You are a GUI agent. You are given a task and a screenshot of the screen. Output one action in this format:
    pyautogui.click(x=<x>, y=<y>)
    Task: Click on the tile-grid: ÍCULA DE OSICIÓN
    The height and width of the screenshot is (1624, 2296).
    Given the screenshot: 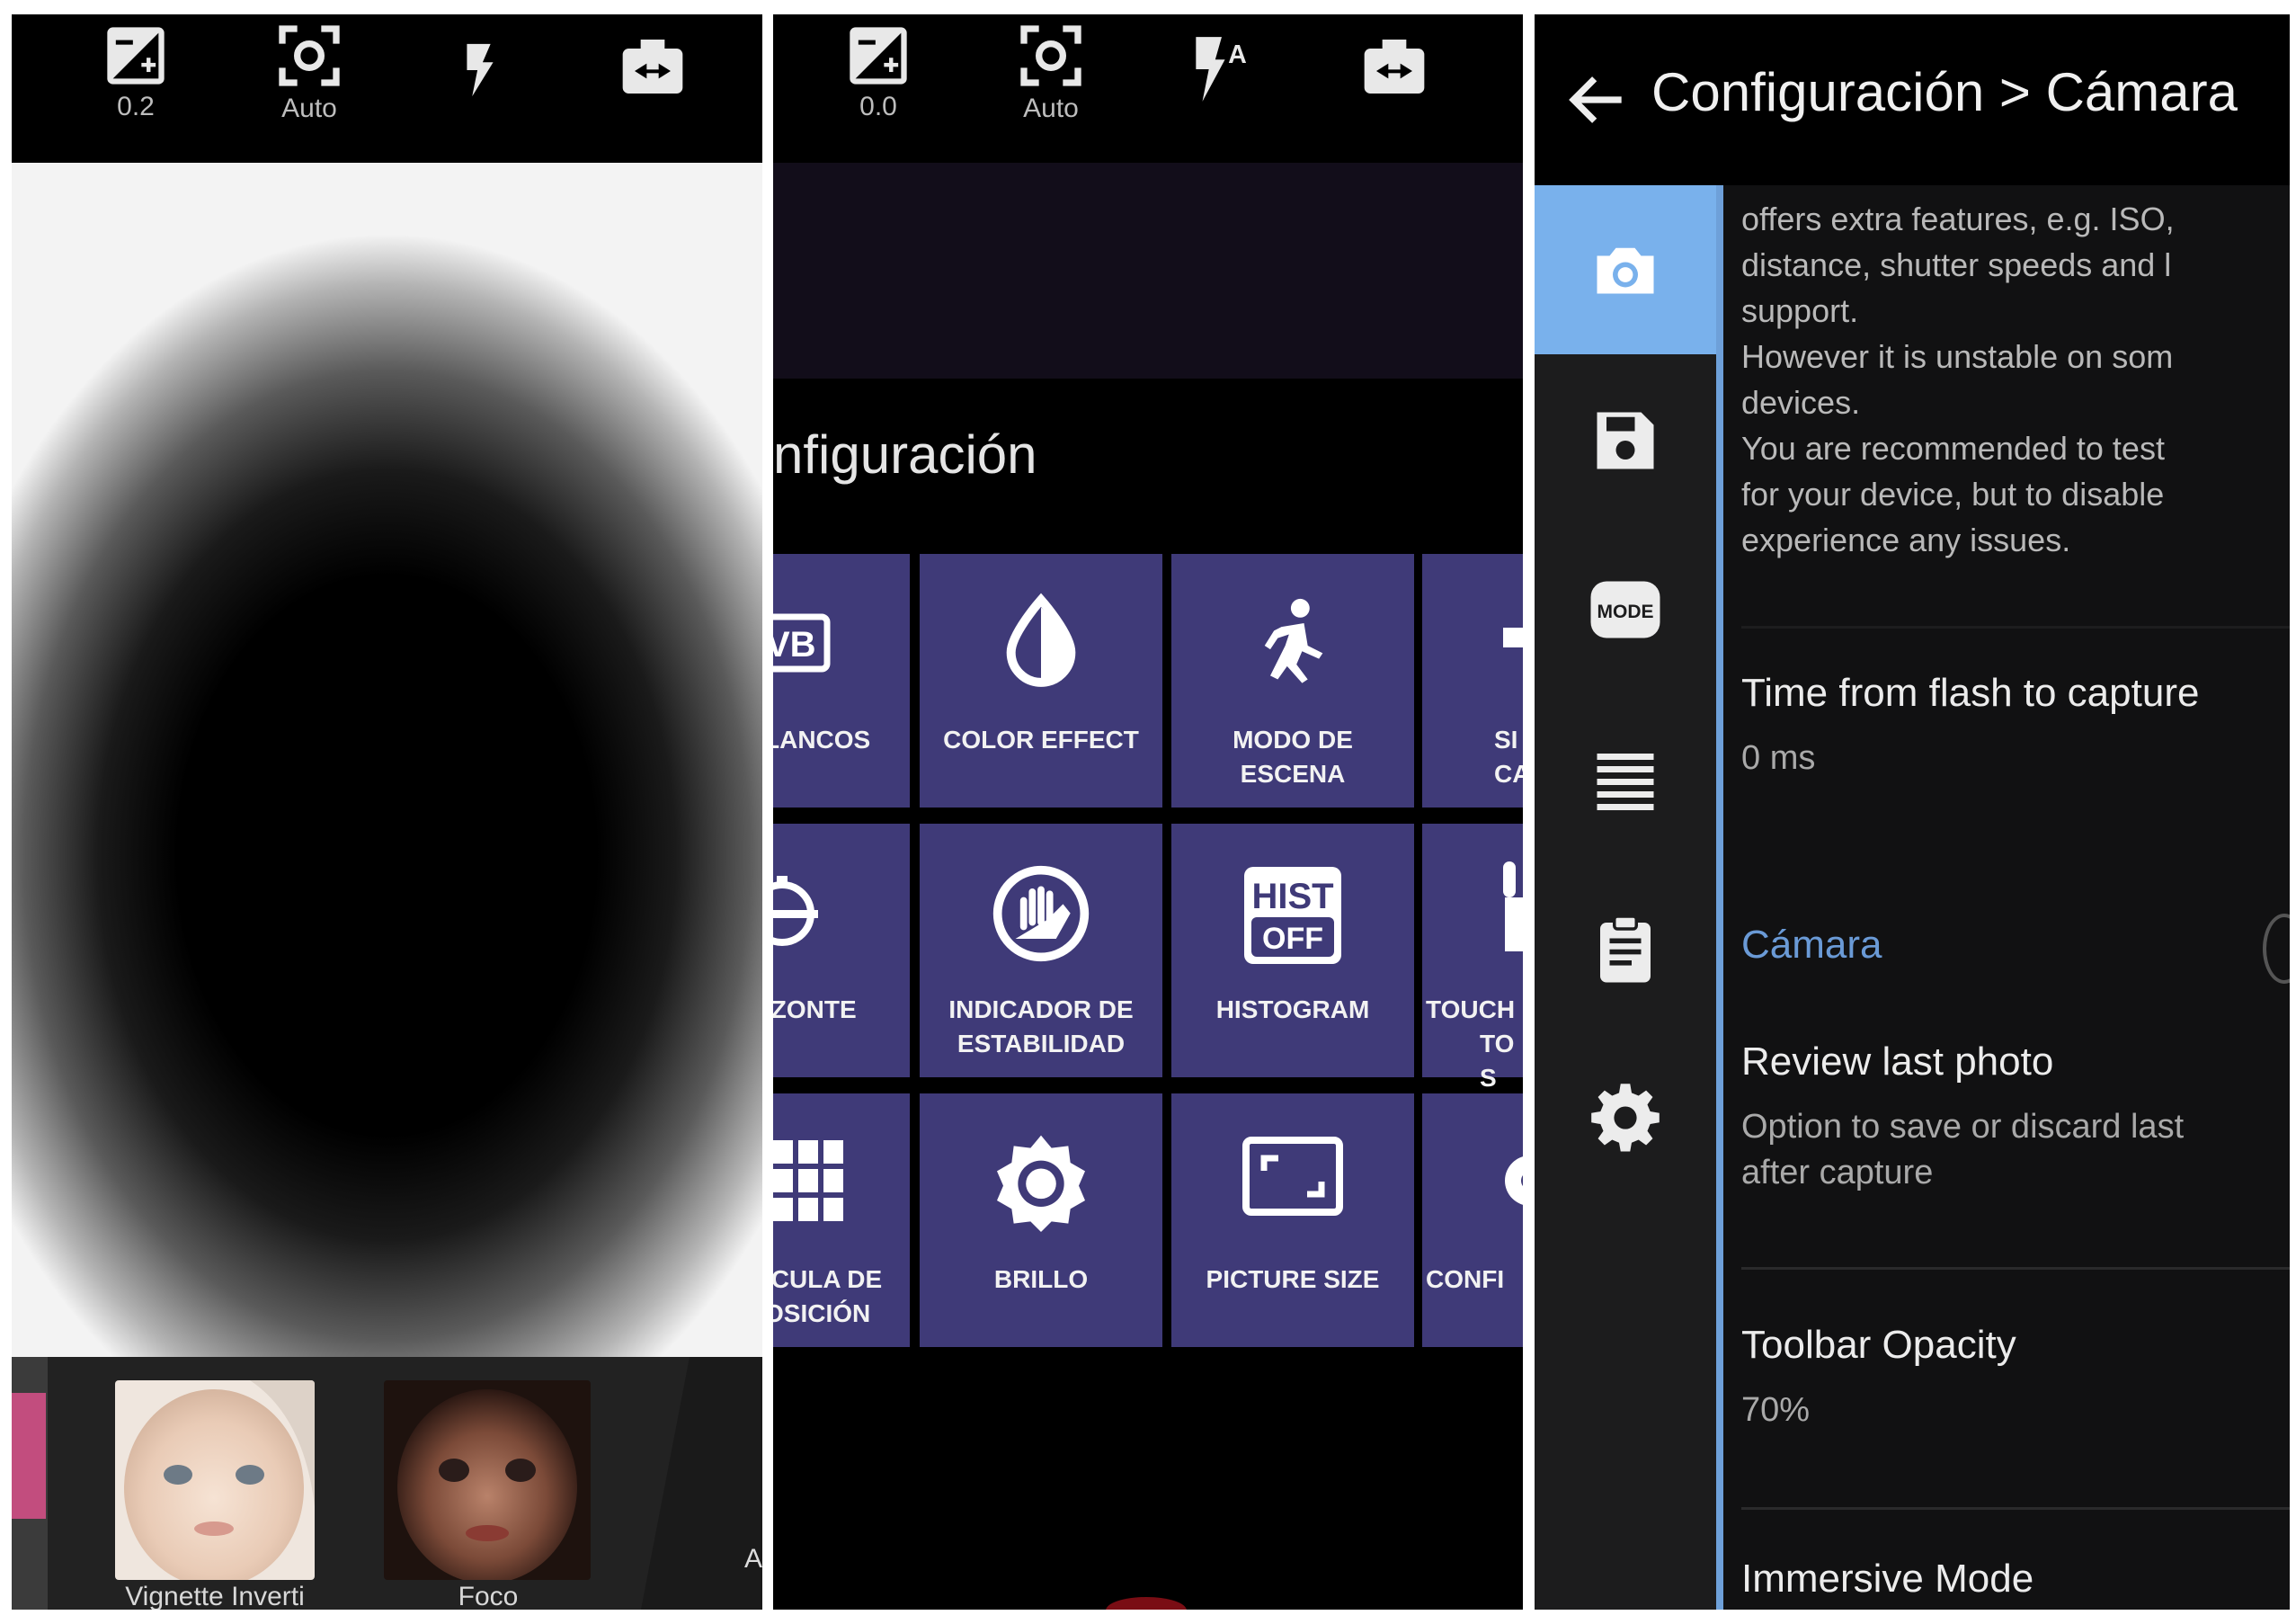 What is the action you would take?
    pyautogui.click(x=841, y=1220)
    